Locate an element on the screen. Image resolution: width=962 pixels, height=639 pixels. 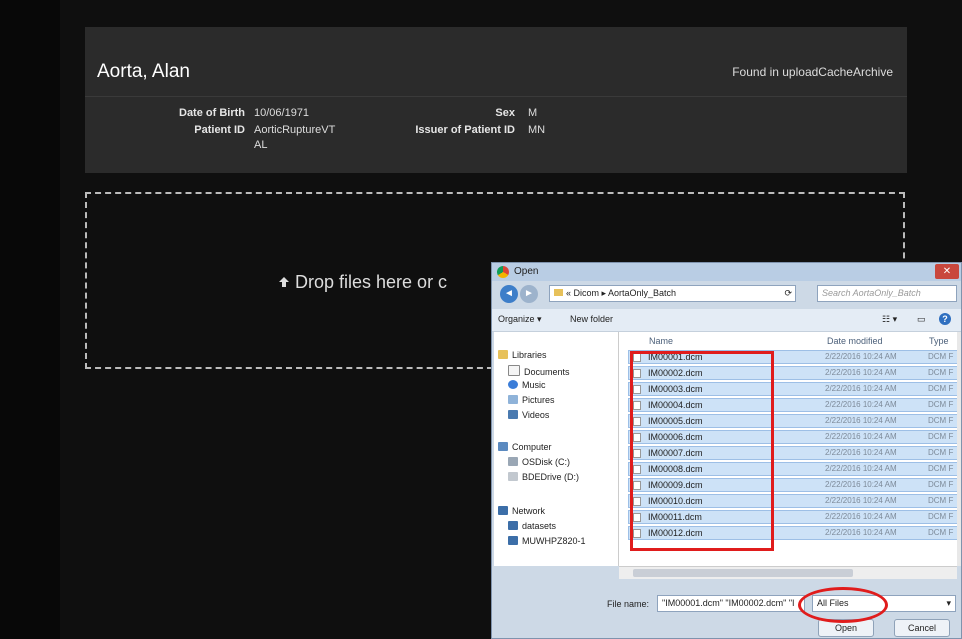
nav-network: Network is located at coordinates (521, 511).